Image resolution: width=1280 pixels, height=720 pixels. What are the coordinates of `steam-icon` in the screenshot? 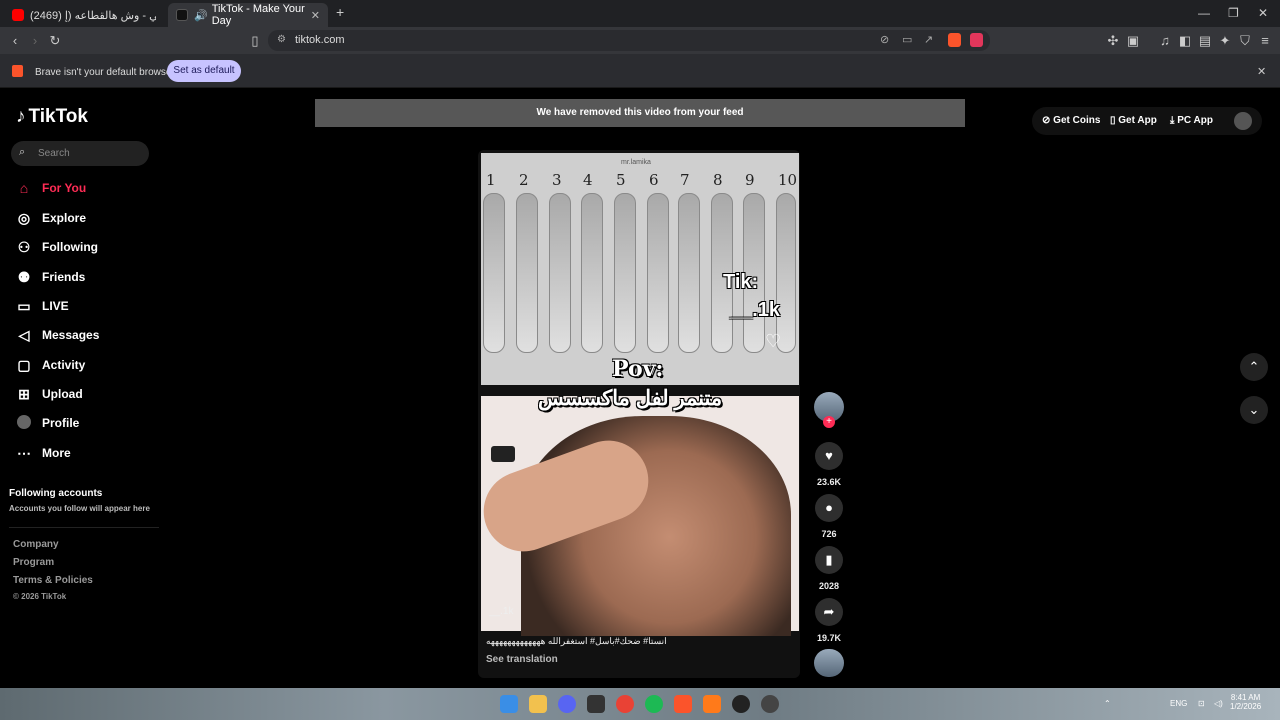 It's located at (741, 704).